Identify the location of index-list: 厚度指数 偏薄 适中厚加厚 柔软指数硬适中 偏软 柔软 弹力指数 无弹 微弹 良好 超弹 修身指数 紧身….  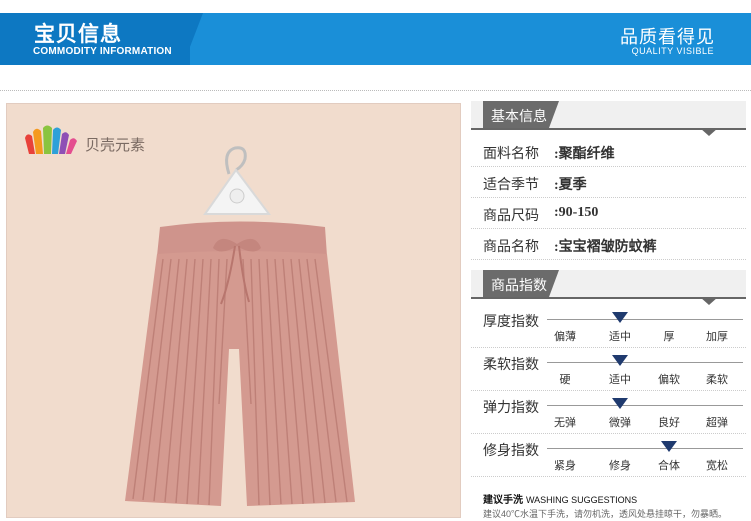
(611, 391).